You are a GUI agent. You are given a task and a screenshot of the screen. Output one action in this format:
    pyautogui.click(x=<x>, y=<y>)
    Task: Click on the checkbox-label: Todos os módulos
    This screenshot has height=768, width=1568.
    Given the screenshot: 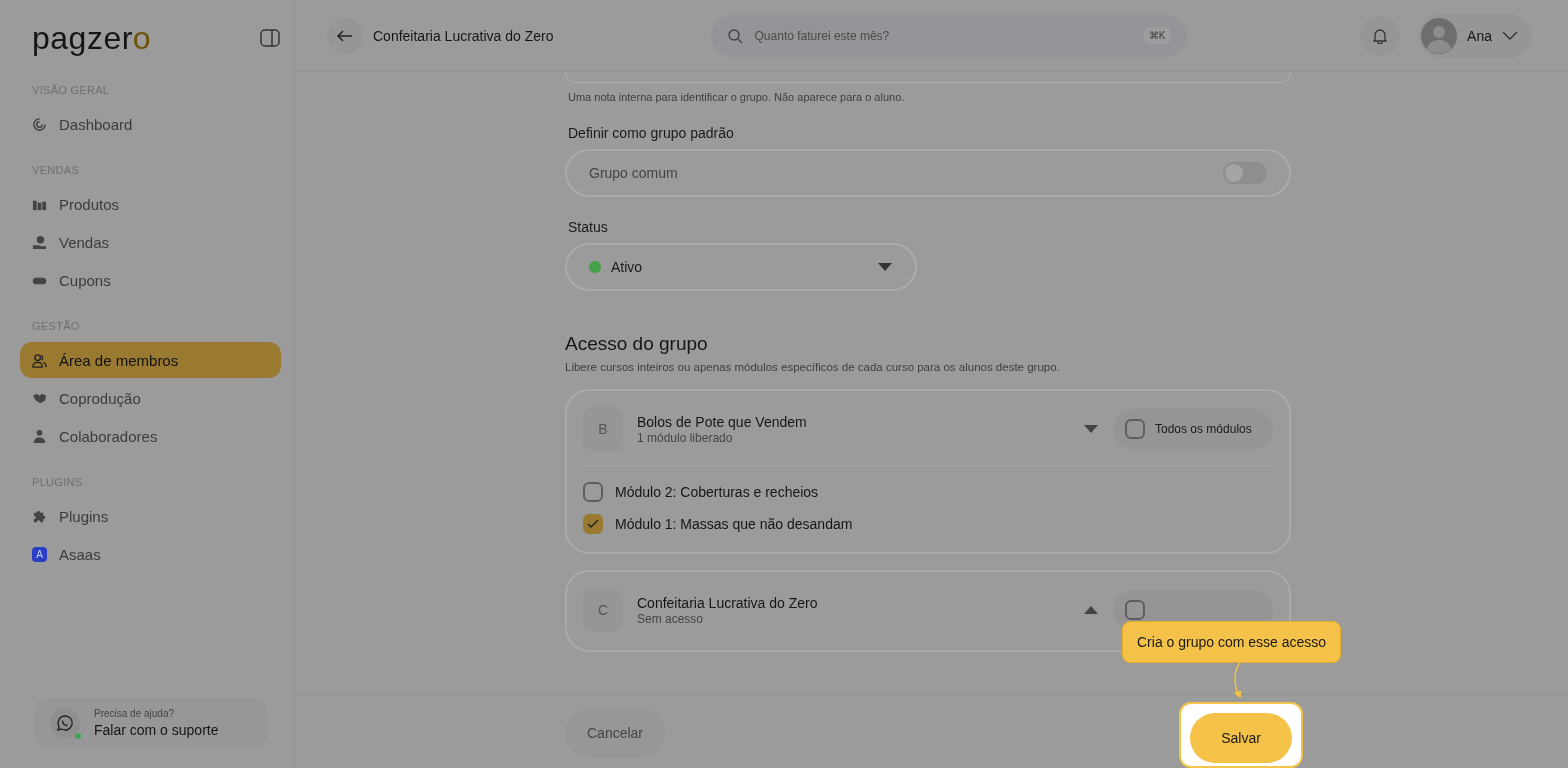 What is the action you would take?
    pyautogui.click(x=1203, y=429)
    